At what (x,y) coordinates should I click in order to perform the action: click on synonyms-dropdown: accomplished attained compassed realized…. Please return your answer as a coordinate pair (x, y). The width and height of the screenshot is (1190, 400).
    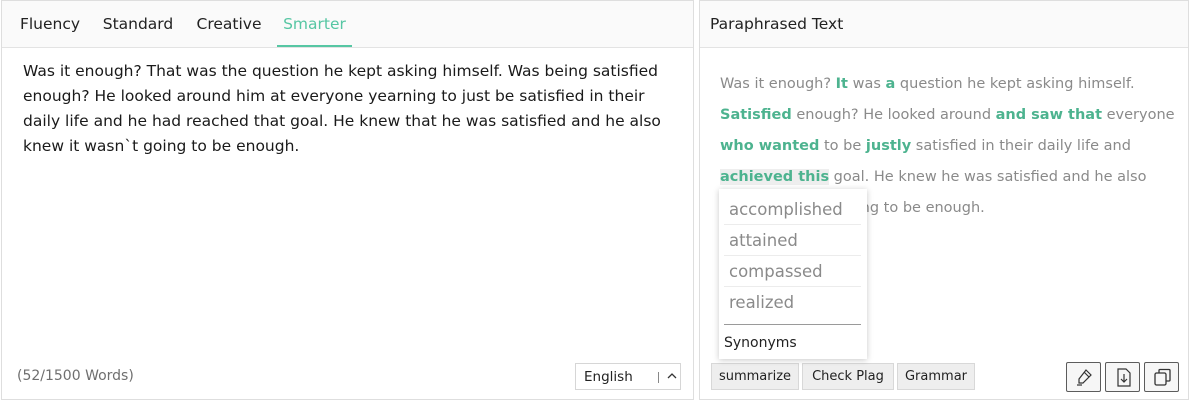
    Looking at the image, I should click on (793, 274).